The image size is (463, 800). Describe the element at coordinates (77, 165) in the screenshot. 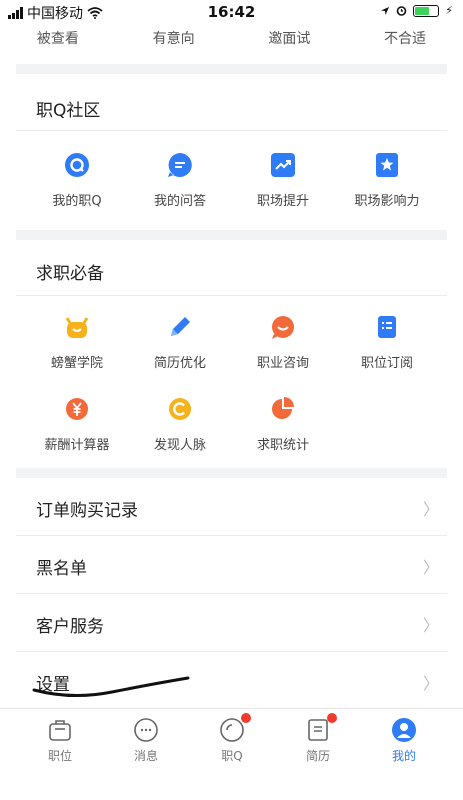

I see `my-zhiq-icon` at that location.